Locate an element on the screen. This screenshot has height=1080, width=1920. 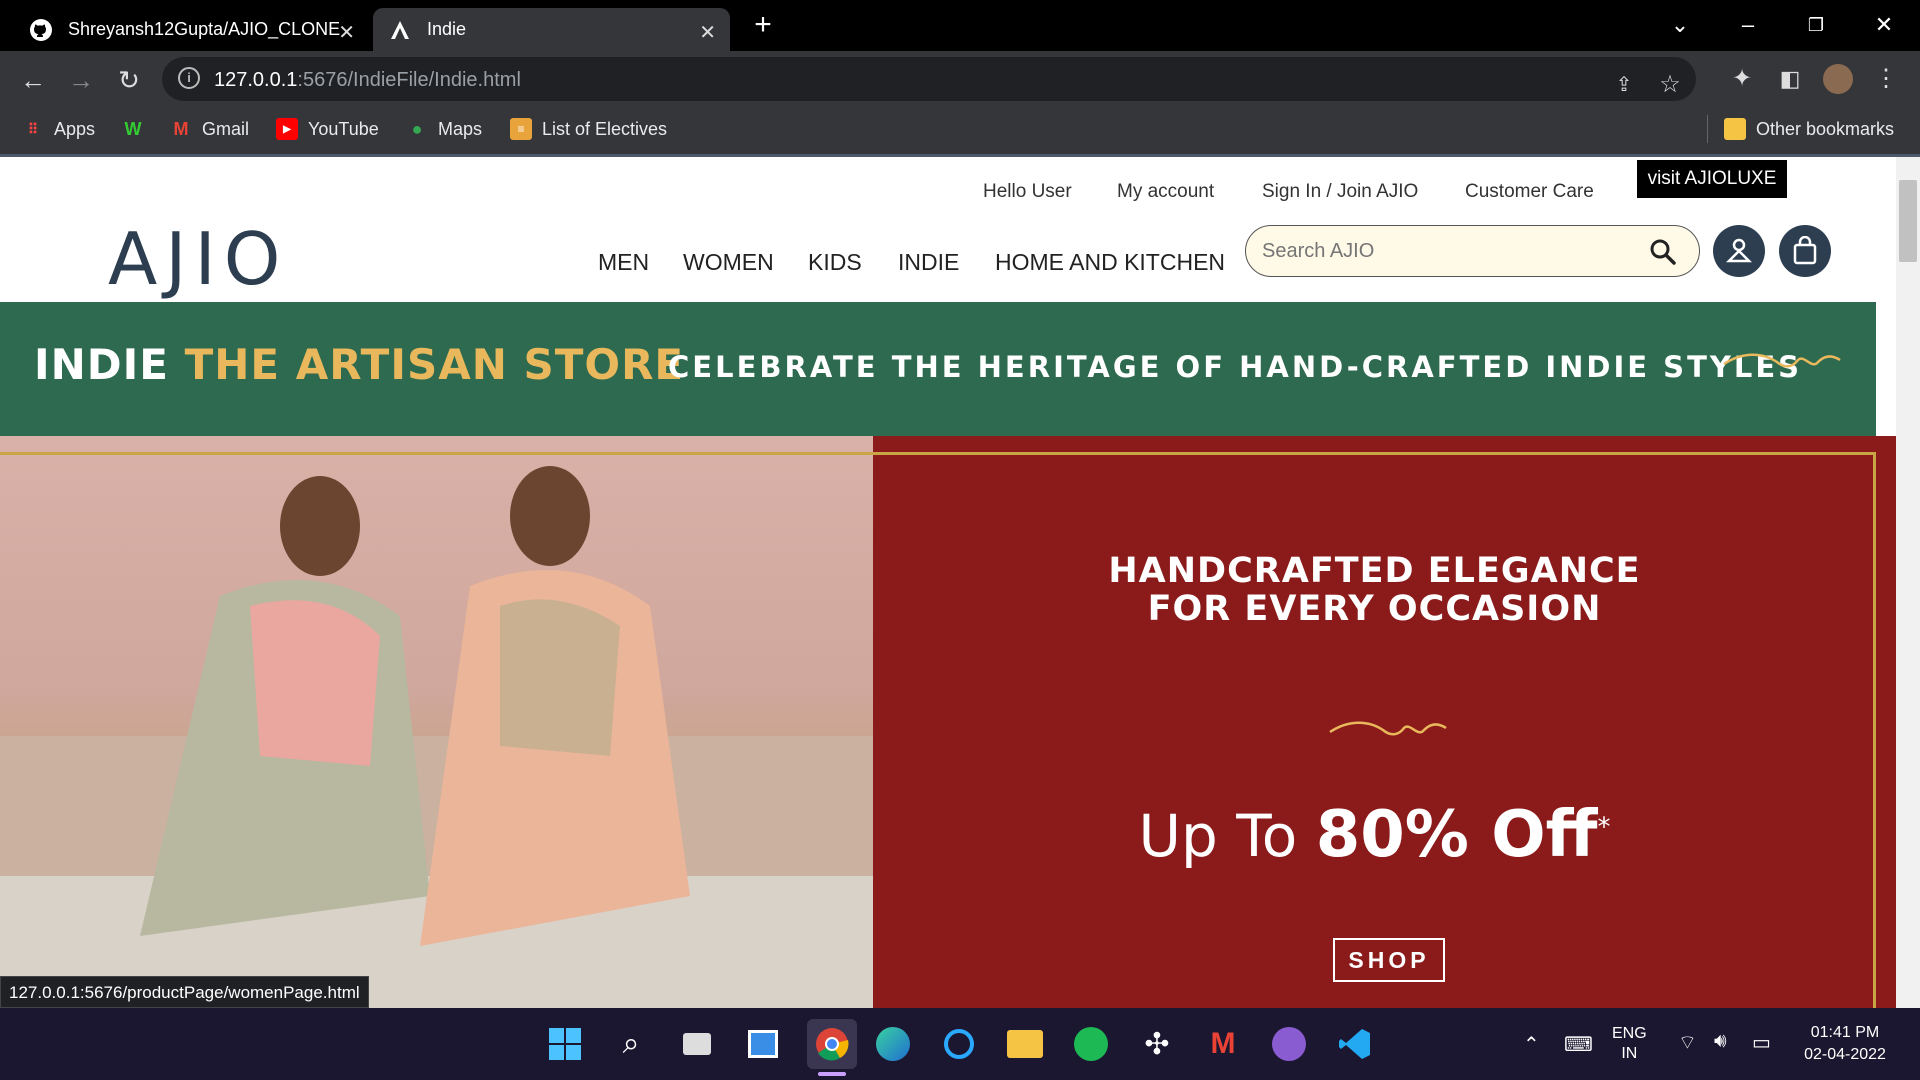
tab-title: Shreyansh12Gupta/AJIO_CLONE is located at coordinates (204, 29).